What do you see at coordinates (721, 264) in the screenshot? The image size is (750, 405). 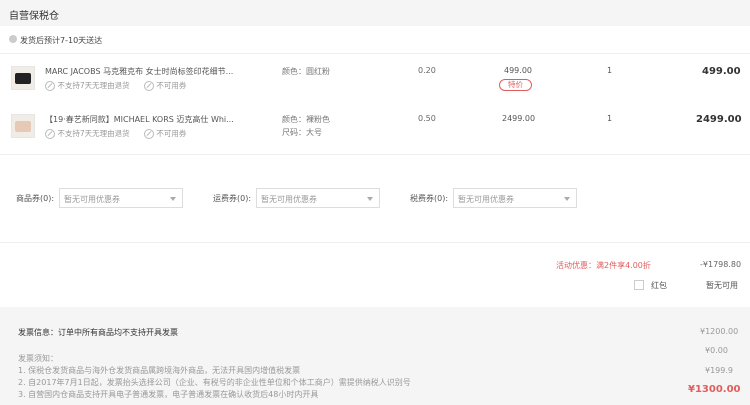 I see `promo-amount: -¥1798.80` at bounding box center [721, 264].